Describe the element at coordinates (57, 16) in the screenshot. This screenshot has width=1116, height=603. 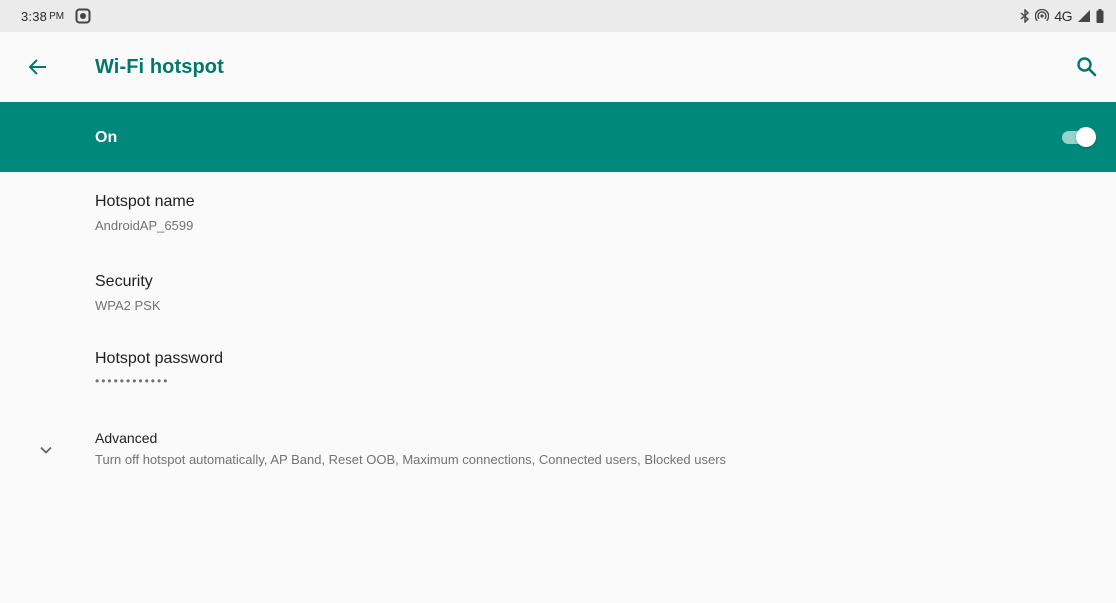
I see `status-ampm: PM` at that location.